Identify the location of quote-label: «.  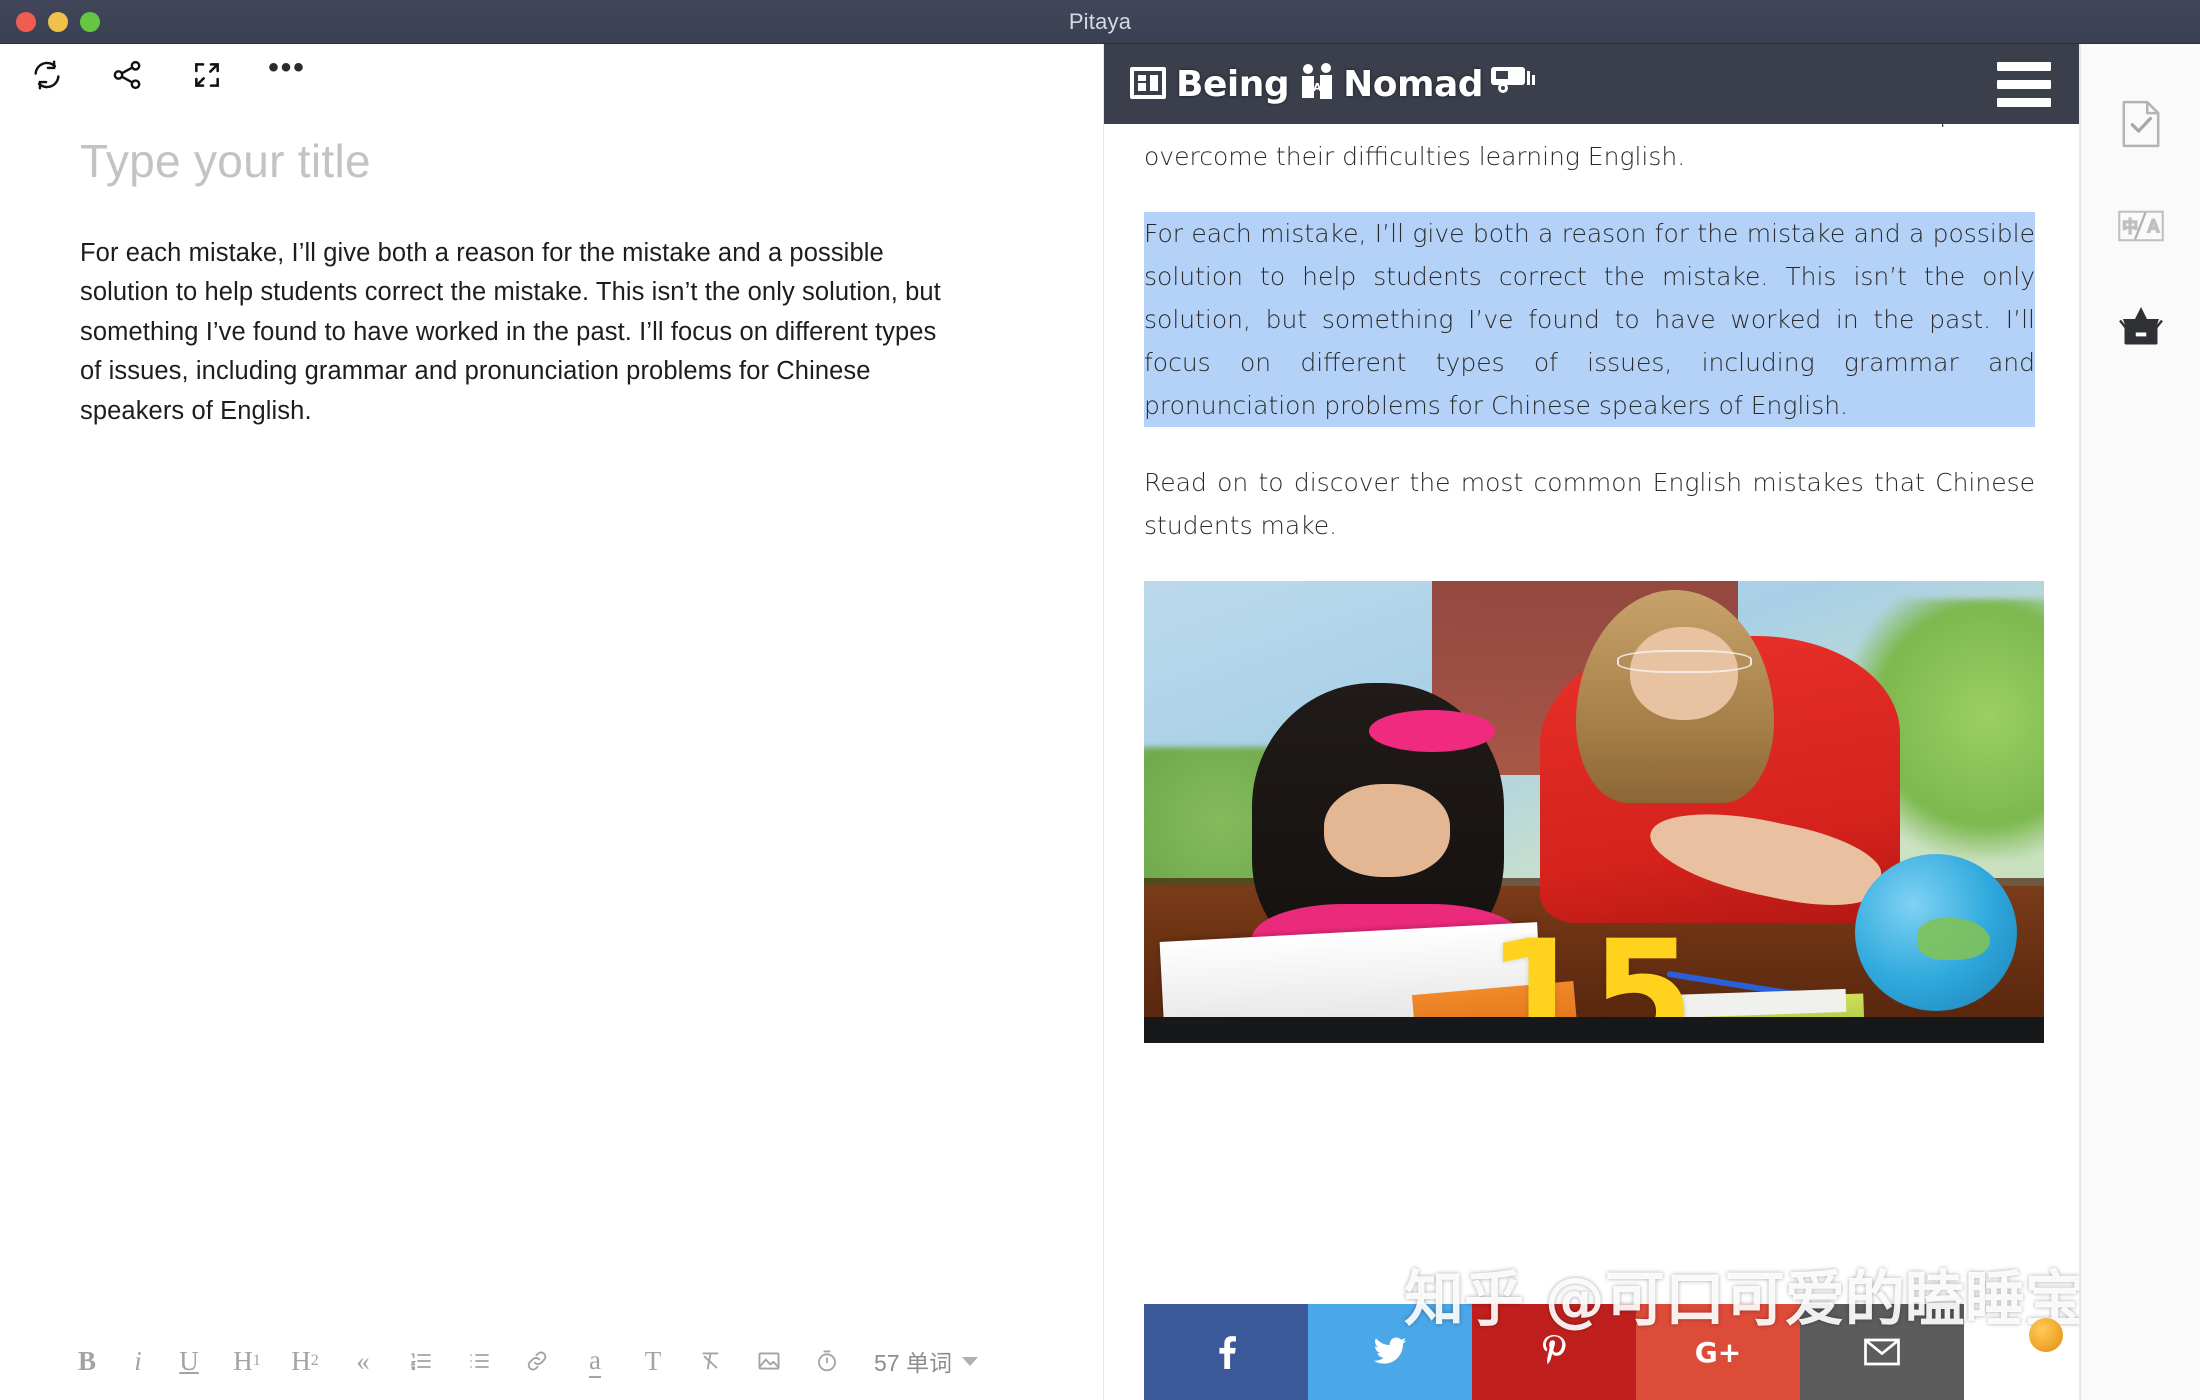
(363, 1360).